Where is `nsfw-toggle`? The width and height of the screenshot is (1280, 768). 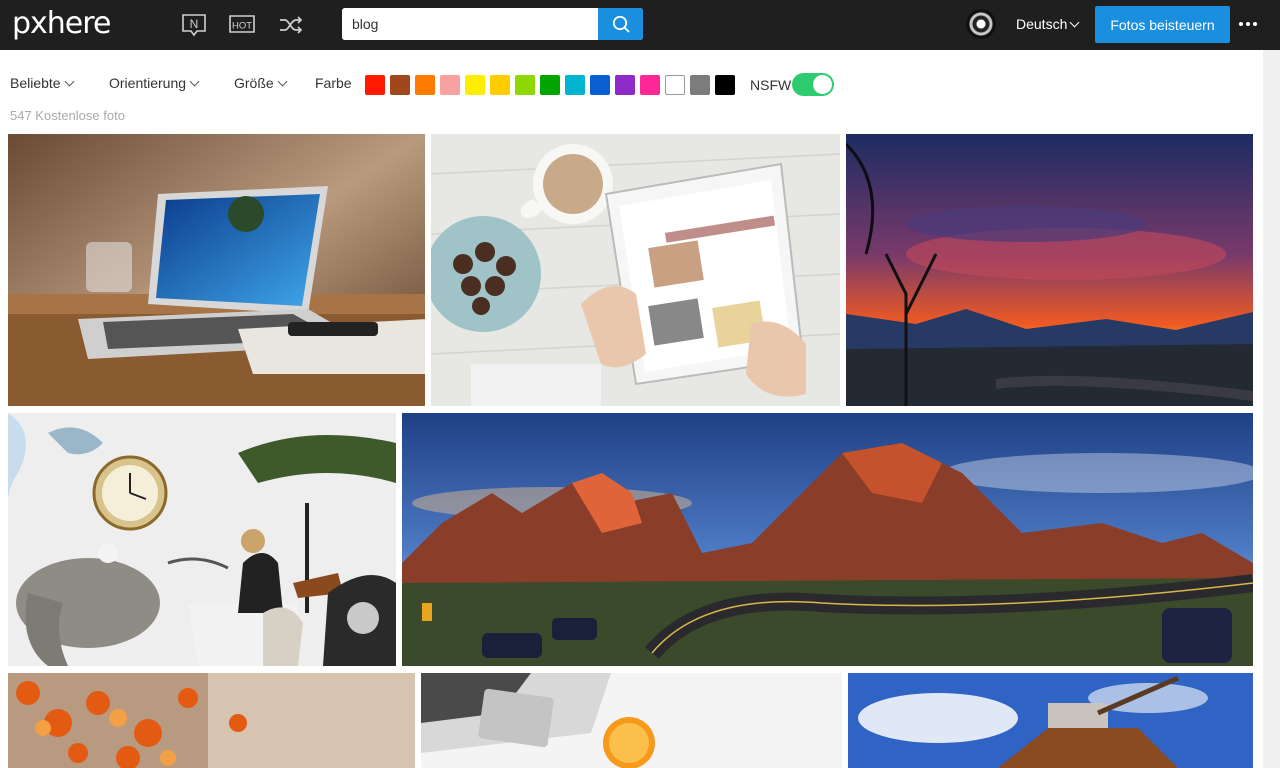 nsfw-toggle is located at coordinates (813, 84).